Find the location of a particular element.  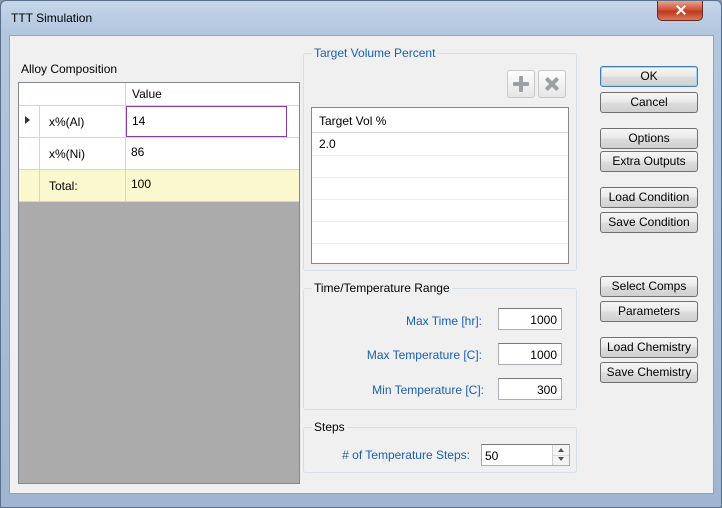

element-name-cell: x%(Ni) is located at coordinates (82, 153).